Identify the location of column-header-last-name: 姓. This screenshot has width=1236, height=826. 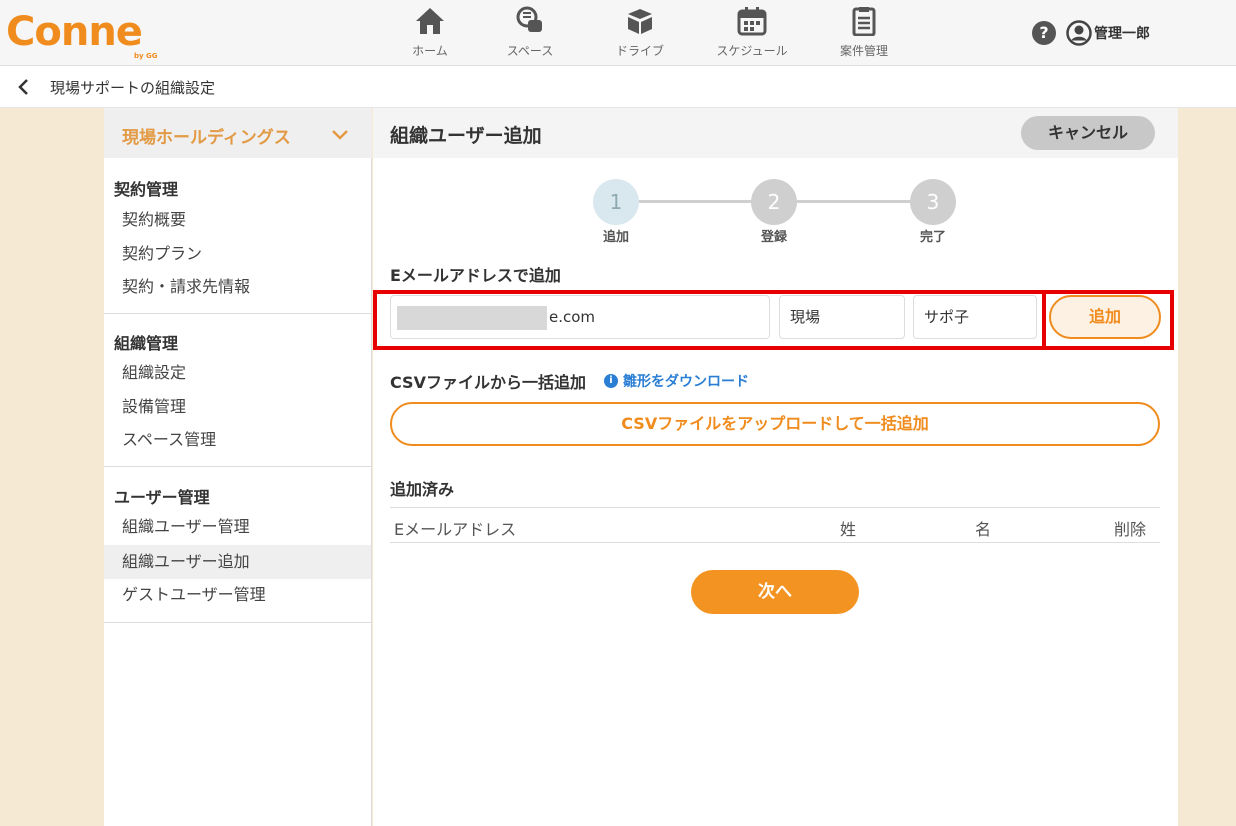
(848, 529).